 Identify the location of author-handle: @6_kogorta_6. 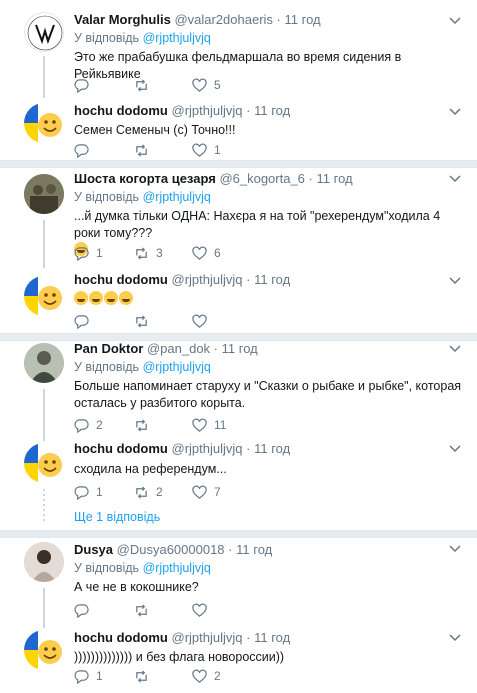
(261, 178).